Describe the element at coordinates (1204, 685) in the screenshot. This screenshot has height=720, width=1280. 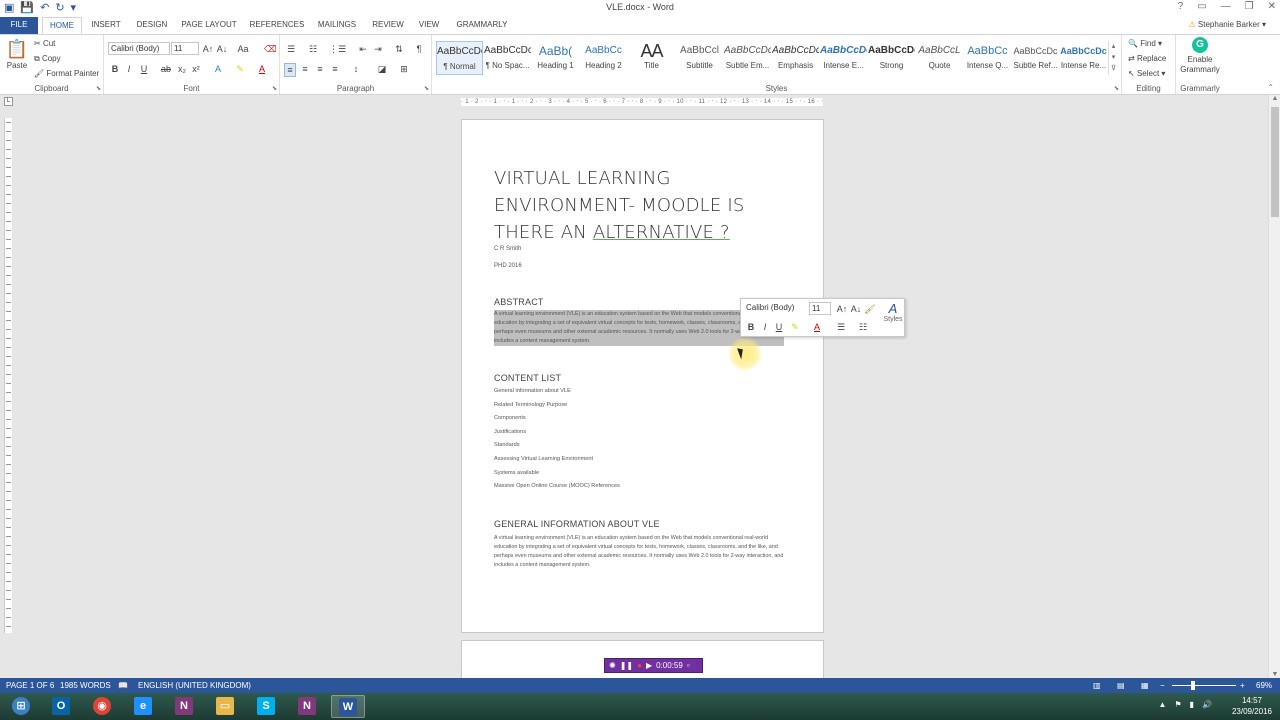
I see `zoom-slider` at that location.